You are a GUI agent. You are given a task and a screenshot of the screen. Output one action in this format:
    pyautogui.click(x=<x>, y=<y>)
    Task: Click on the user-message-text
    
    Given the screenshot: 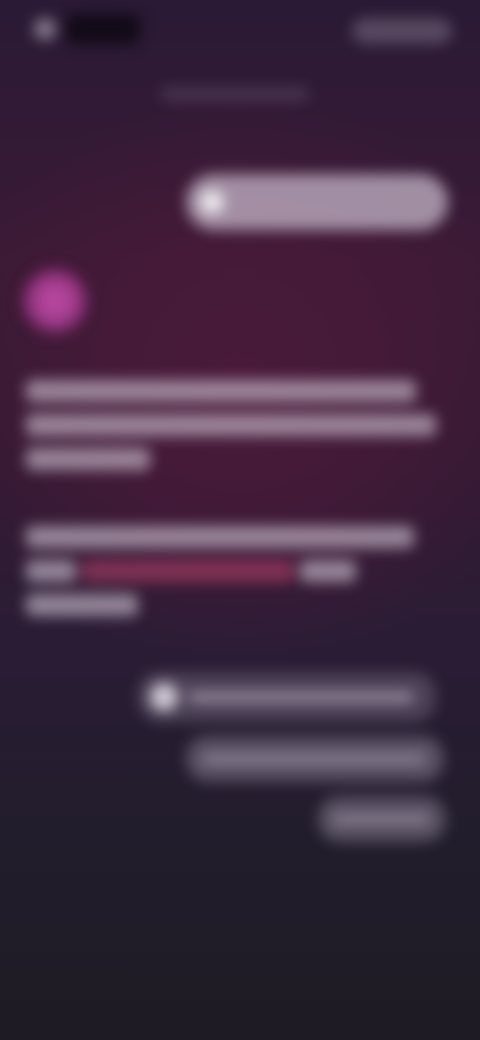 What is the action you would take?
    pyautogui.click(x=327, y=202)
    